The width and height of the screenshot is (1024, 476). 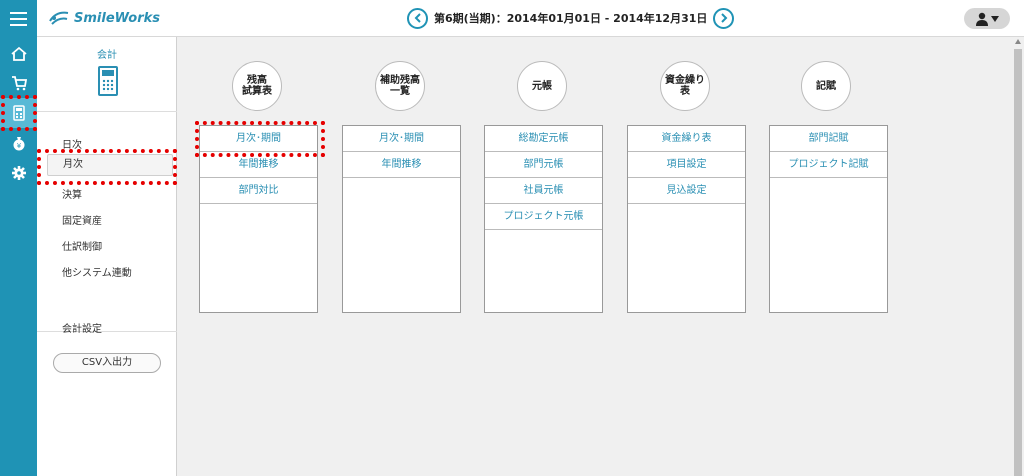 What do you see at coordinates (107, 363) in the screenshot?
I see `csv-import-export-button: CSV入出力` at bounding box center [107, 363].